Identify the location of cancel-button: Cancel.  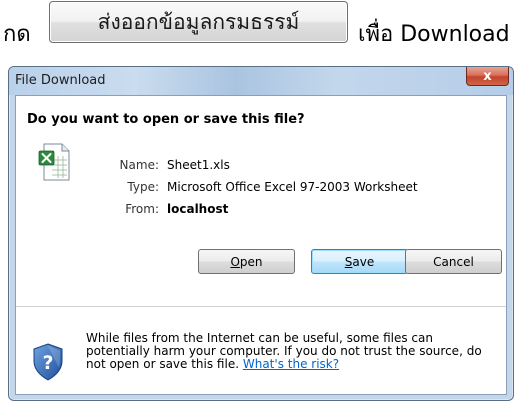
(453, 261).